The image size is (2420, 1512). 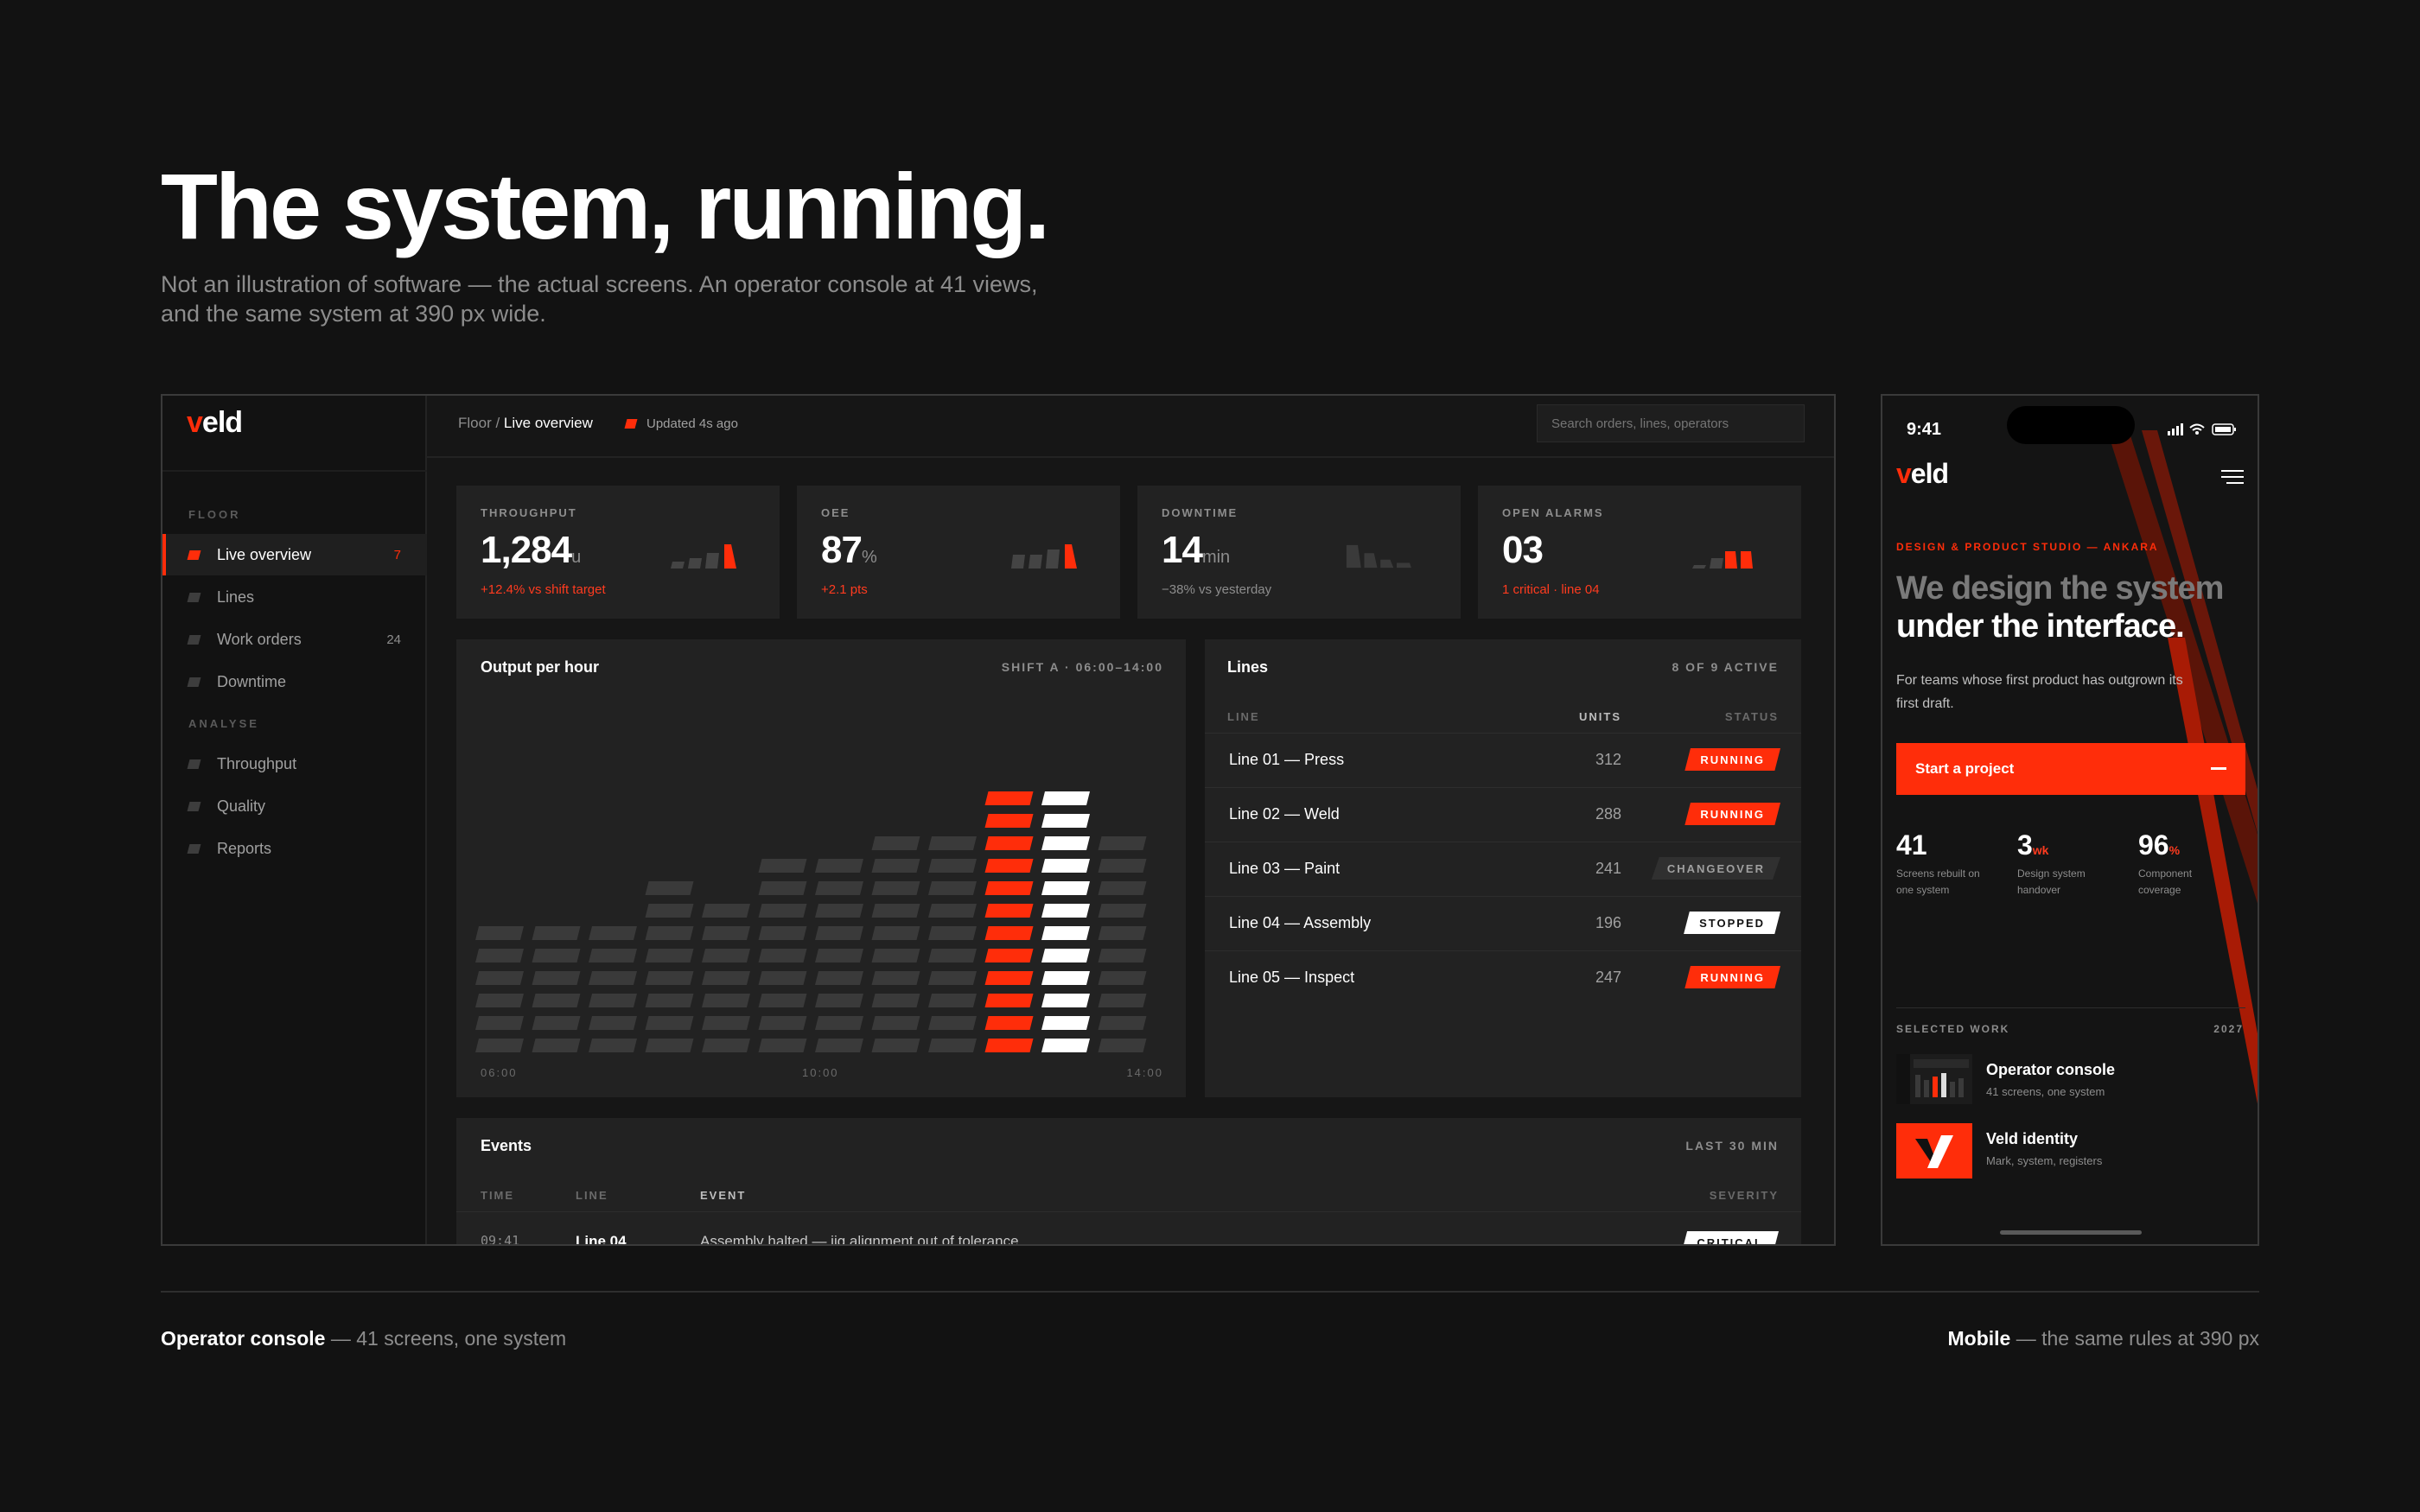 What do you see at coordinates (811, 921) in the screenshot?
I see `output-chart` at bounding box center [811, 921].